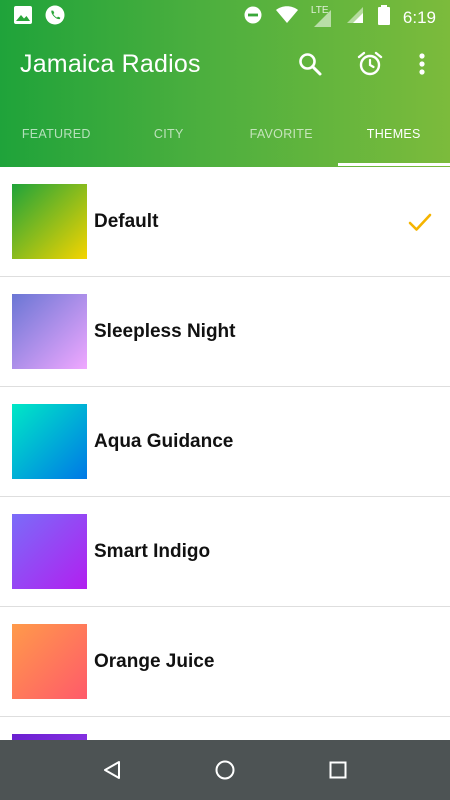 This screenshot has width=450, height=800. I want to click on status-bar: LTE 6:19, so click(225, 16).